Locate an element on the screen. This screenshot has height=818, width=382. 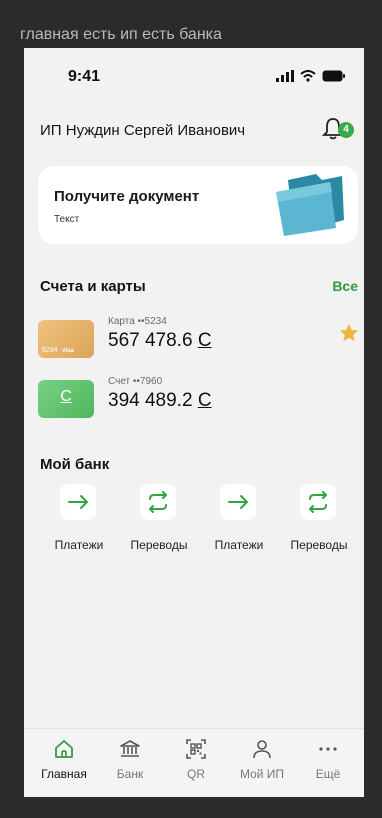
status-time: 9:41 is located at coordinates (84, 76).